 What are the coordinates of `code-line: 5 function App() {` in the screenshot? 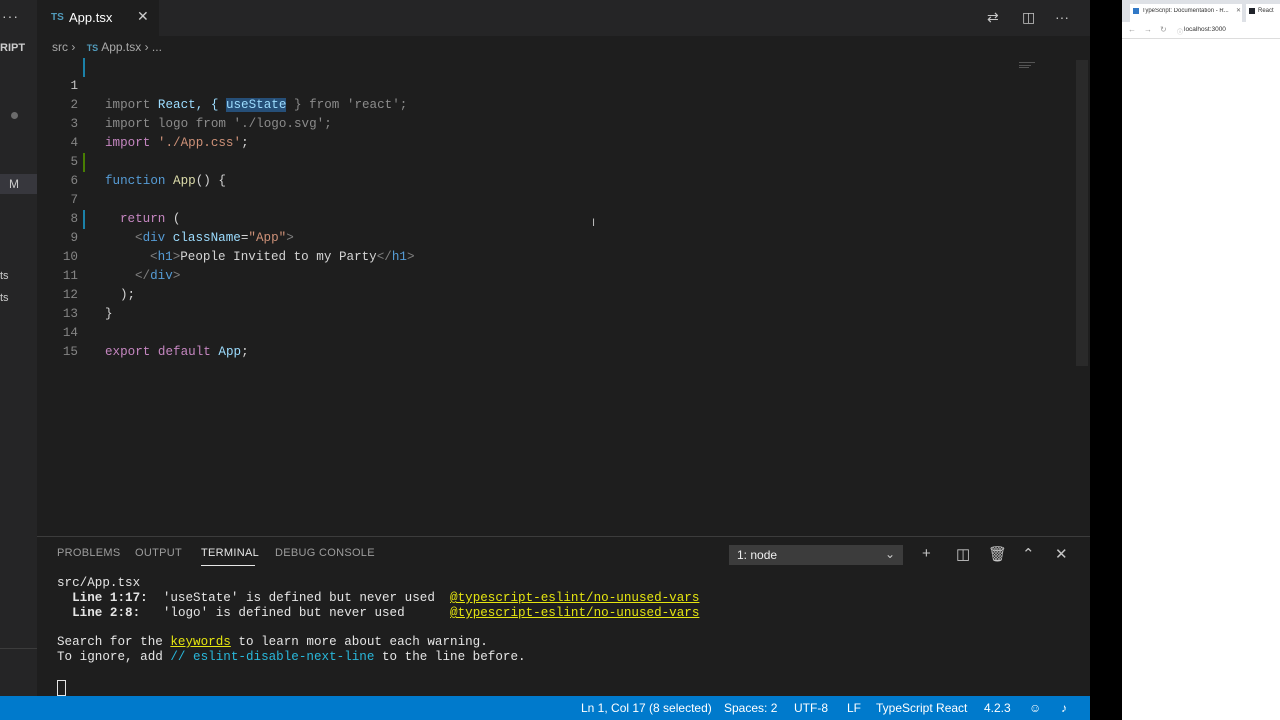 It's located at (537, 161).